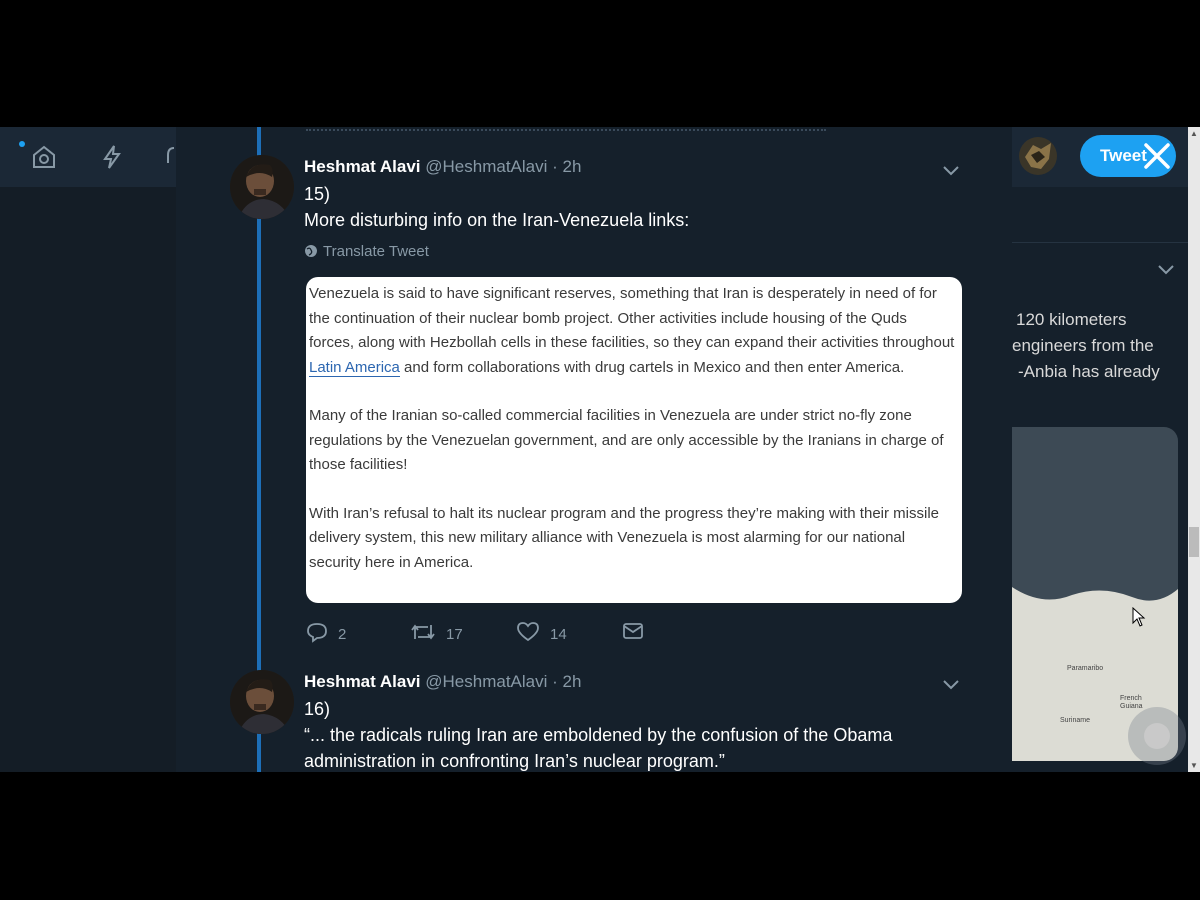 This screenshot has height=900, width=1200. I want to click on card-link: Latin America, so click(354, 367).